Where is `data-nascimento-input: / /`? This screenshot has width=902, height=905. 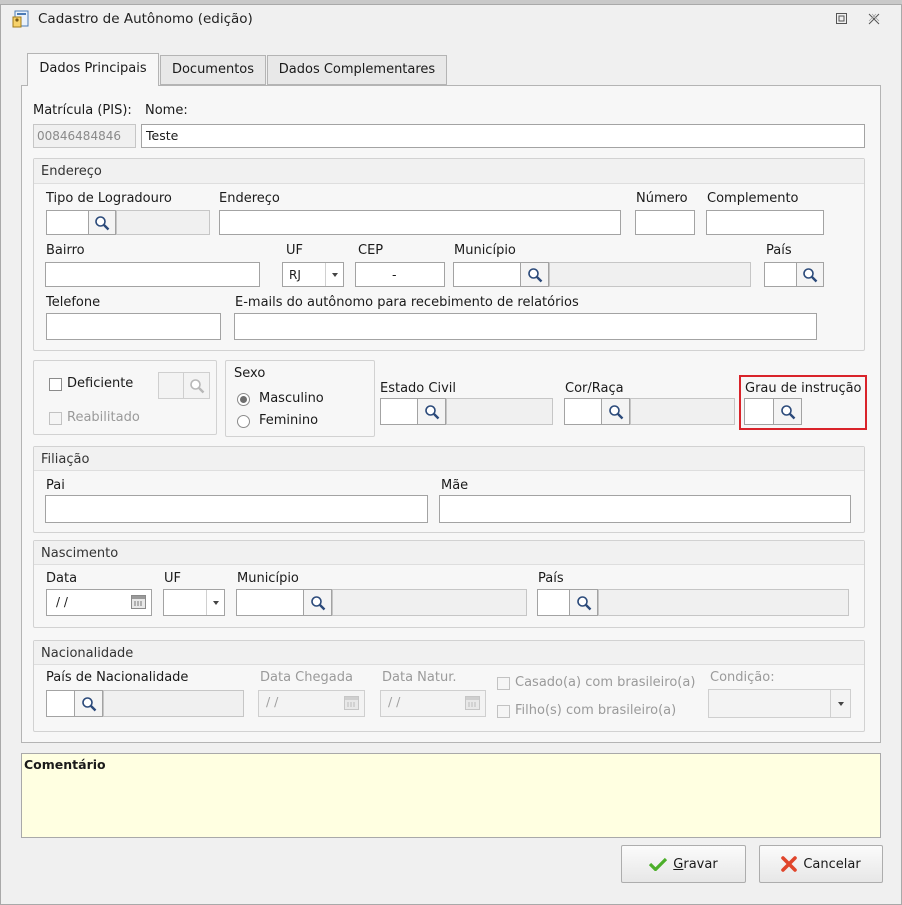 data-nascimento-input: / / is located at coordinates (99, 602).